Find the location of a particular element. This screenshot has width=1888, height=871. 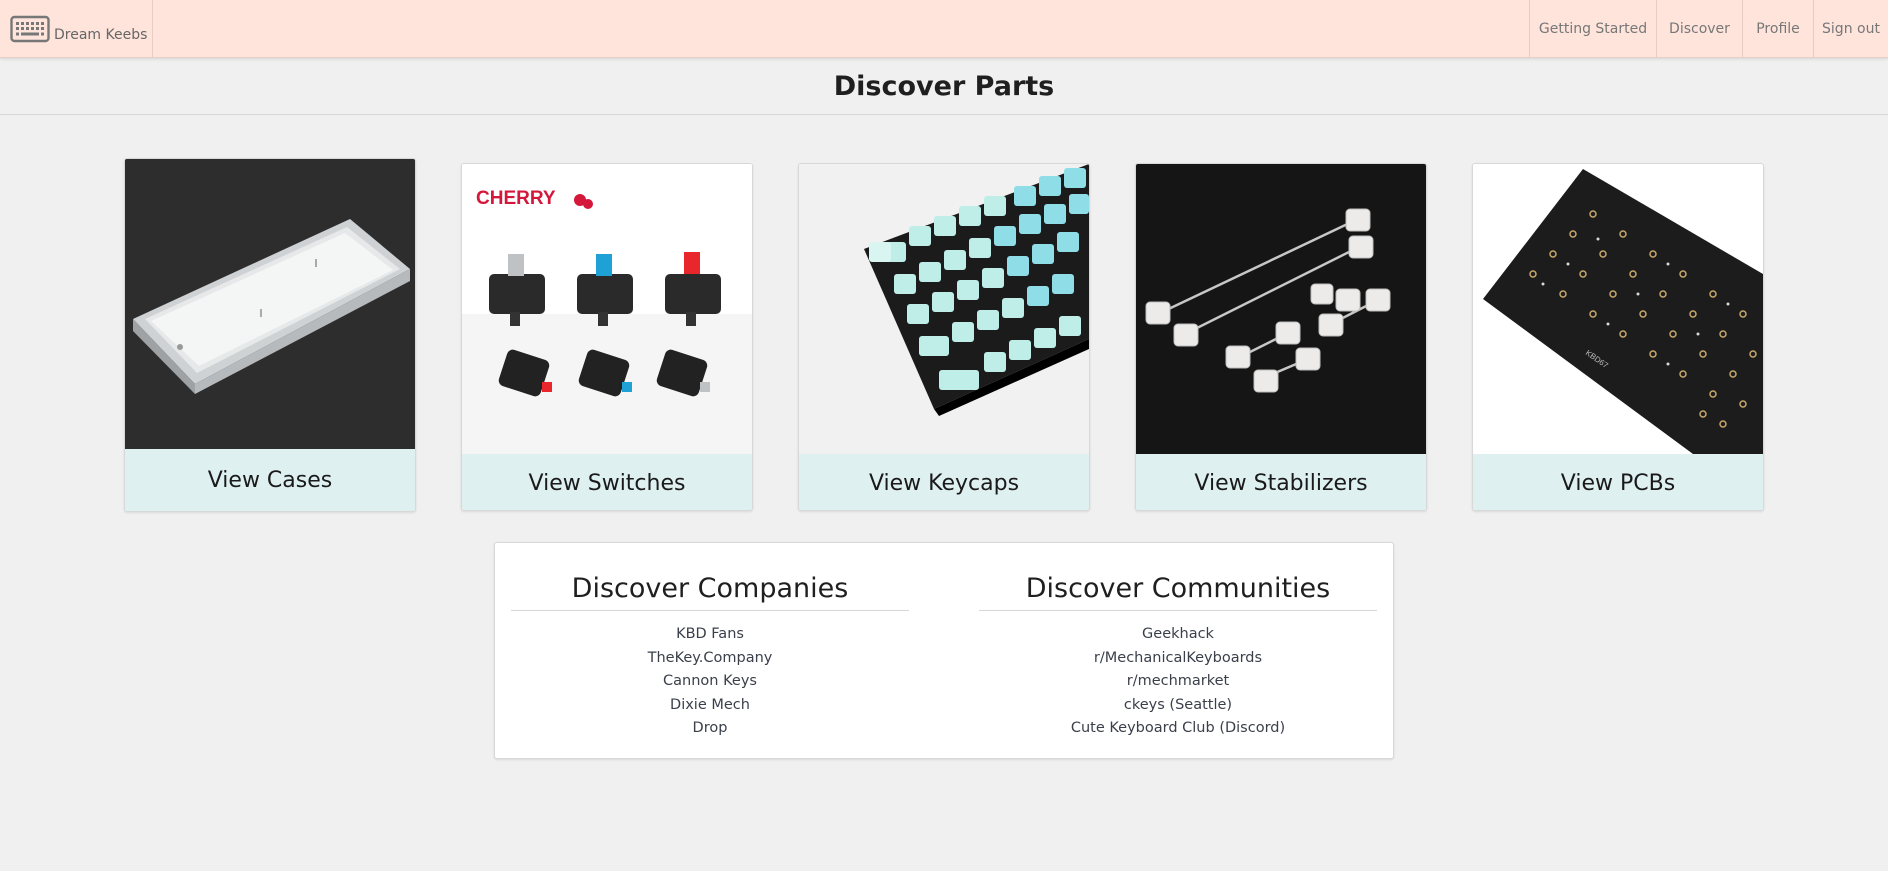

company-link: Drop is located at coordinates (710, 729).